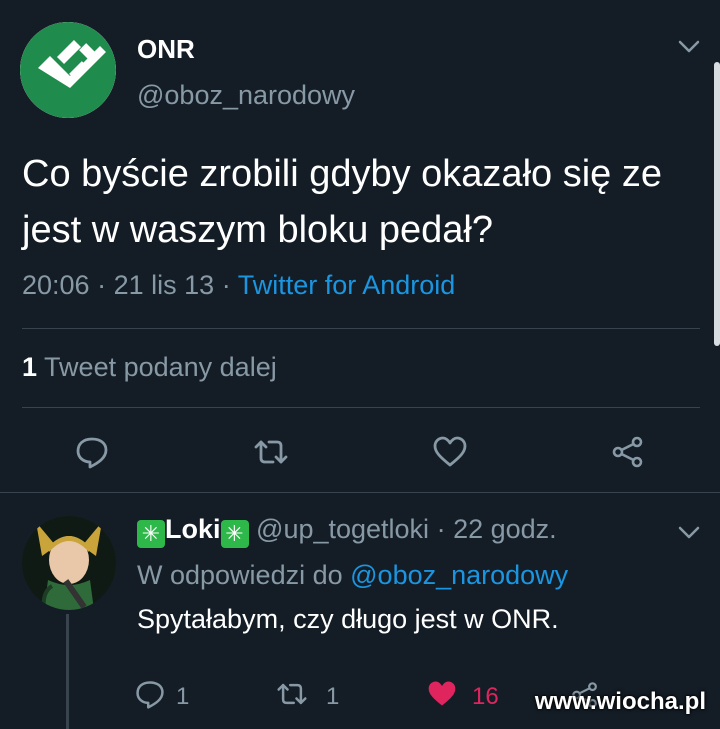 Image resolution: width=720 pixels, height=729 pixels. Describe the element at coordinates (67, 671) in the screenshot. I see `thread-line` at that location.